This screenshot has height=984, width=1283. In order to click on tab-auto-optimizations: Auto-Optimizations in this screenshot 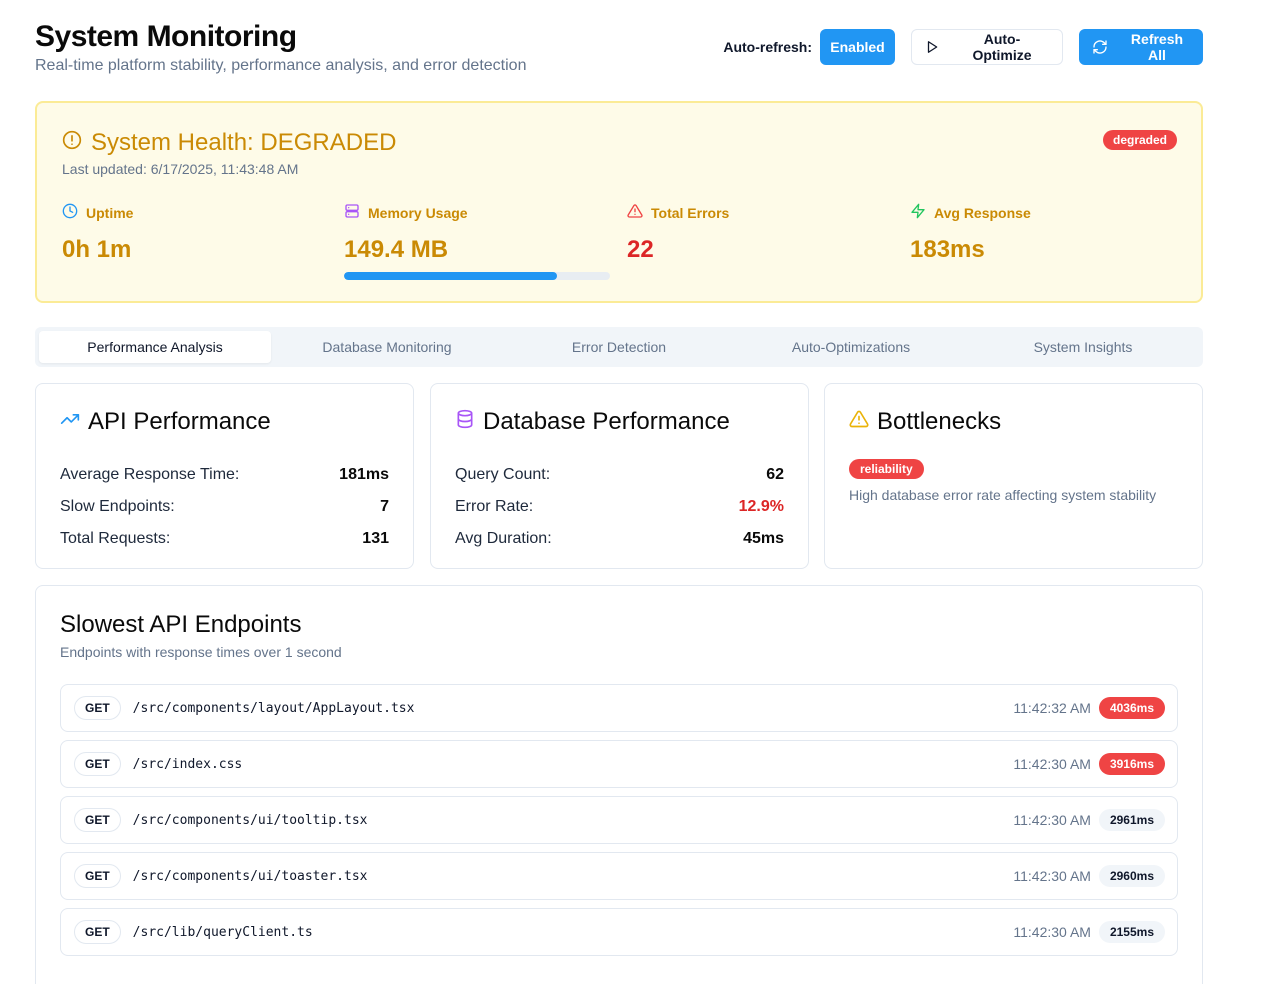, I will do `click(851, 347)`.